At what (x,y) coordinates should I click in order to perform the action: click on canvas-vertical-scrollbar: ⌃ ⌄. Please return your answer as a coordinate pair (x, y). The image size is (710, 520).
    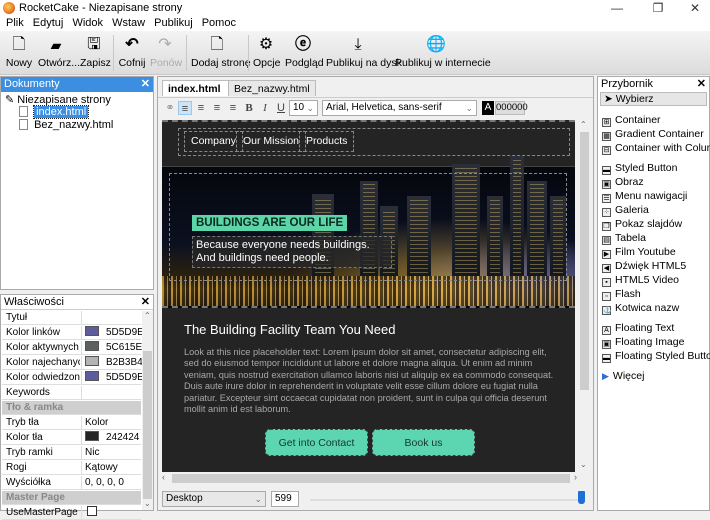
    Looking at the image, I should click on (584, 296).